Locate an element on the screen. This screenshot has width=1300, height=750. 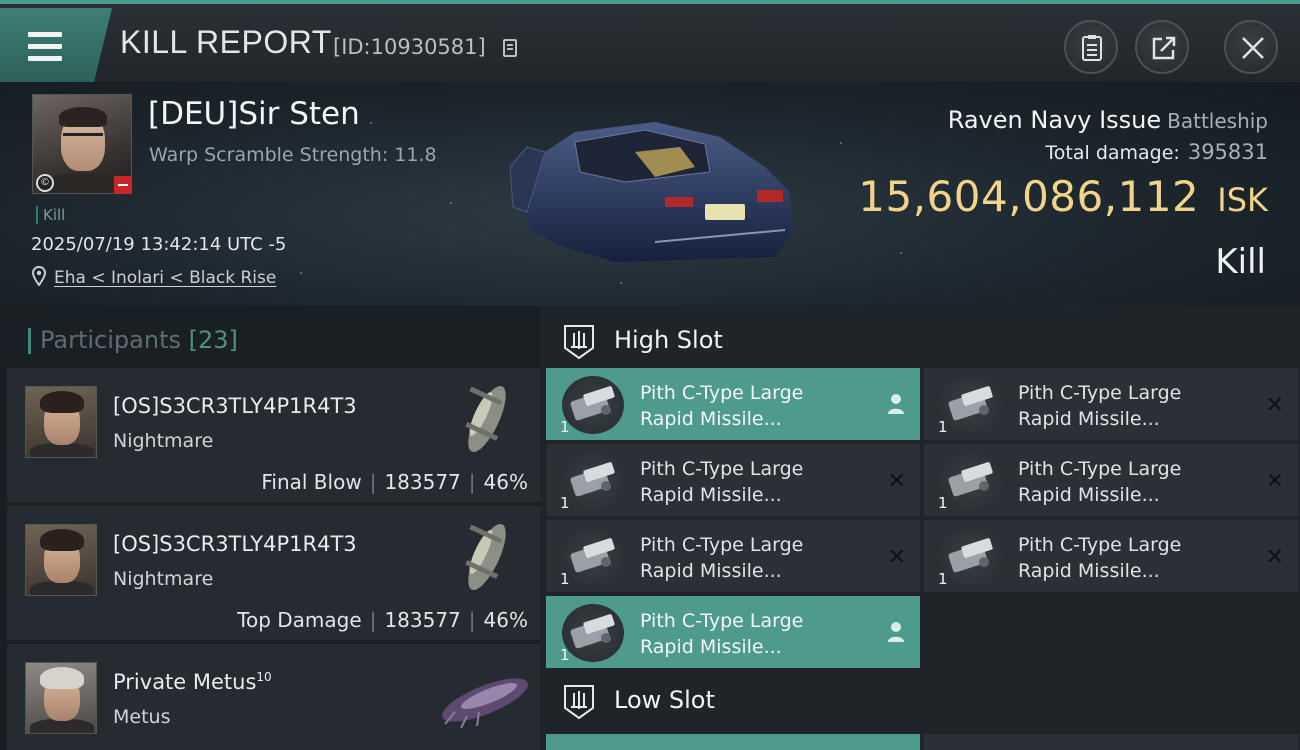
clipboard-icon is located at coordinates (1092, 48).